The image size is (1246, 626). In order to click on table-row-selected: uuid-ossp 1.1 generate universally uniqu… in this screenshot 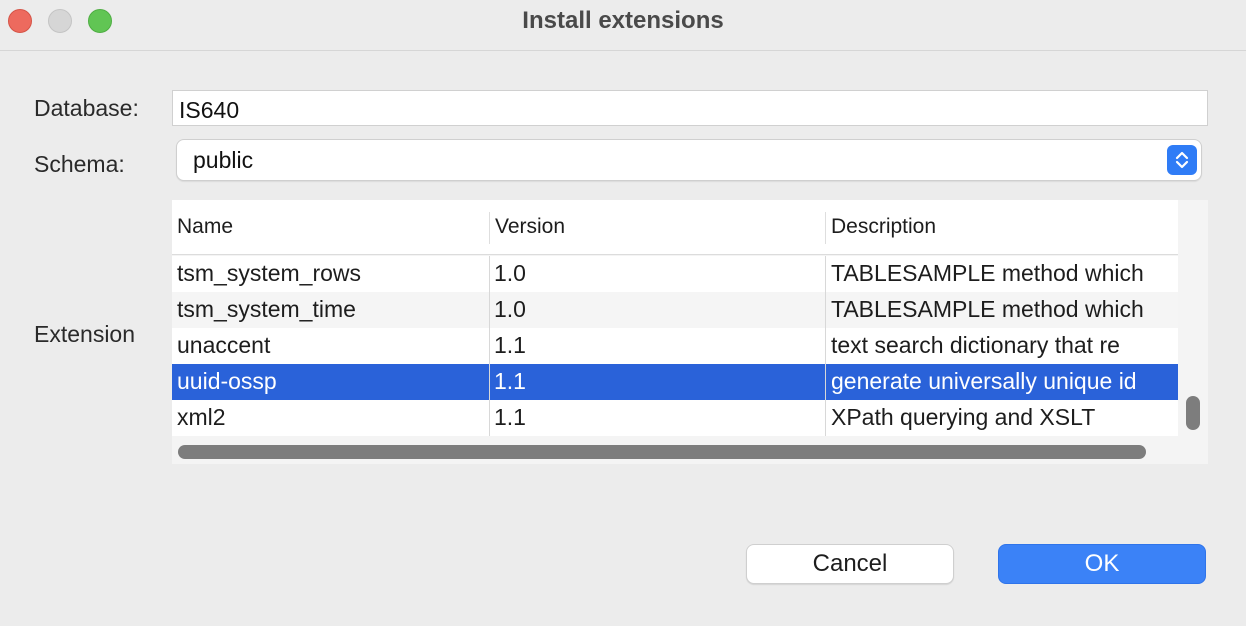, I will do `click(675, 382)`.